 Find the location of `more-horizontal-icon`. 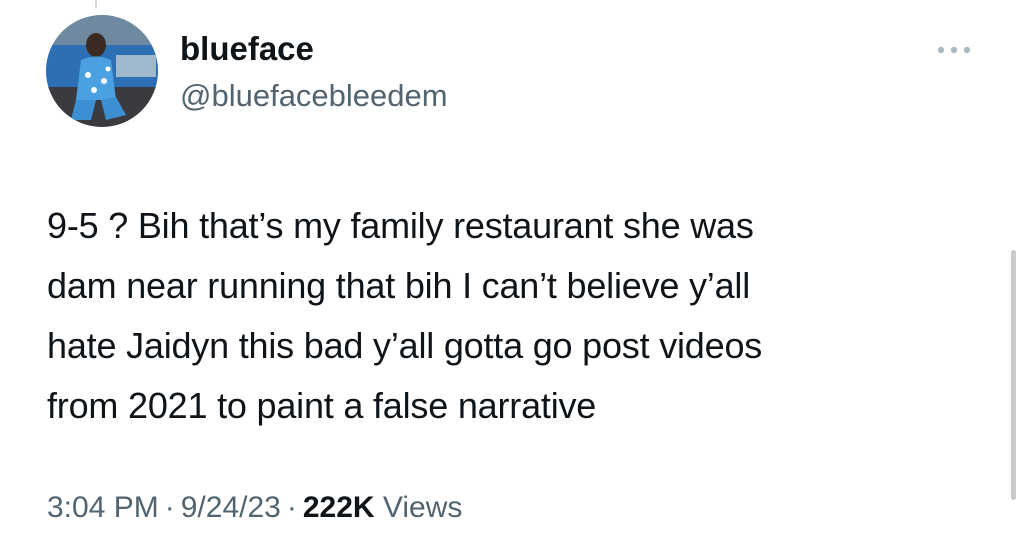

more-horizontal-icon is located at coordinates (954, 50).